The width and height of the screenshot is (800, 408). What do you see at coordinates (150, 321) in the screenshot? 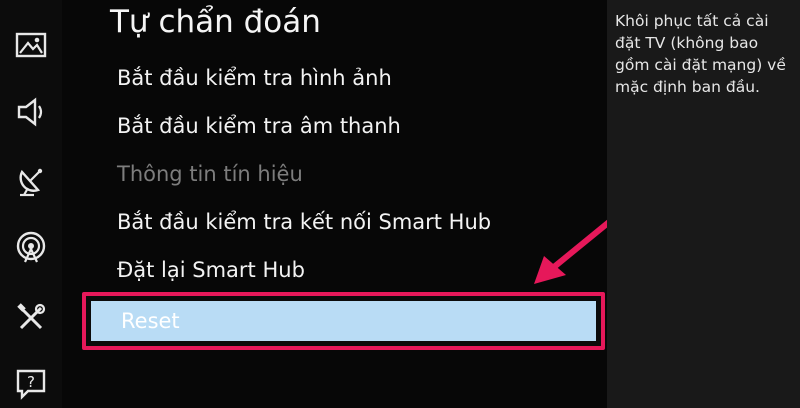
I see `reset-label: Reset` at bounding box center [150, 321].